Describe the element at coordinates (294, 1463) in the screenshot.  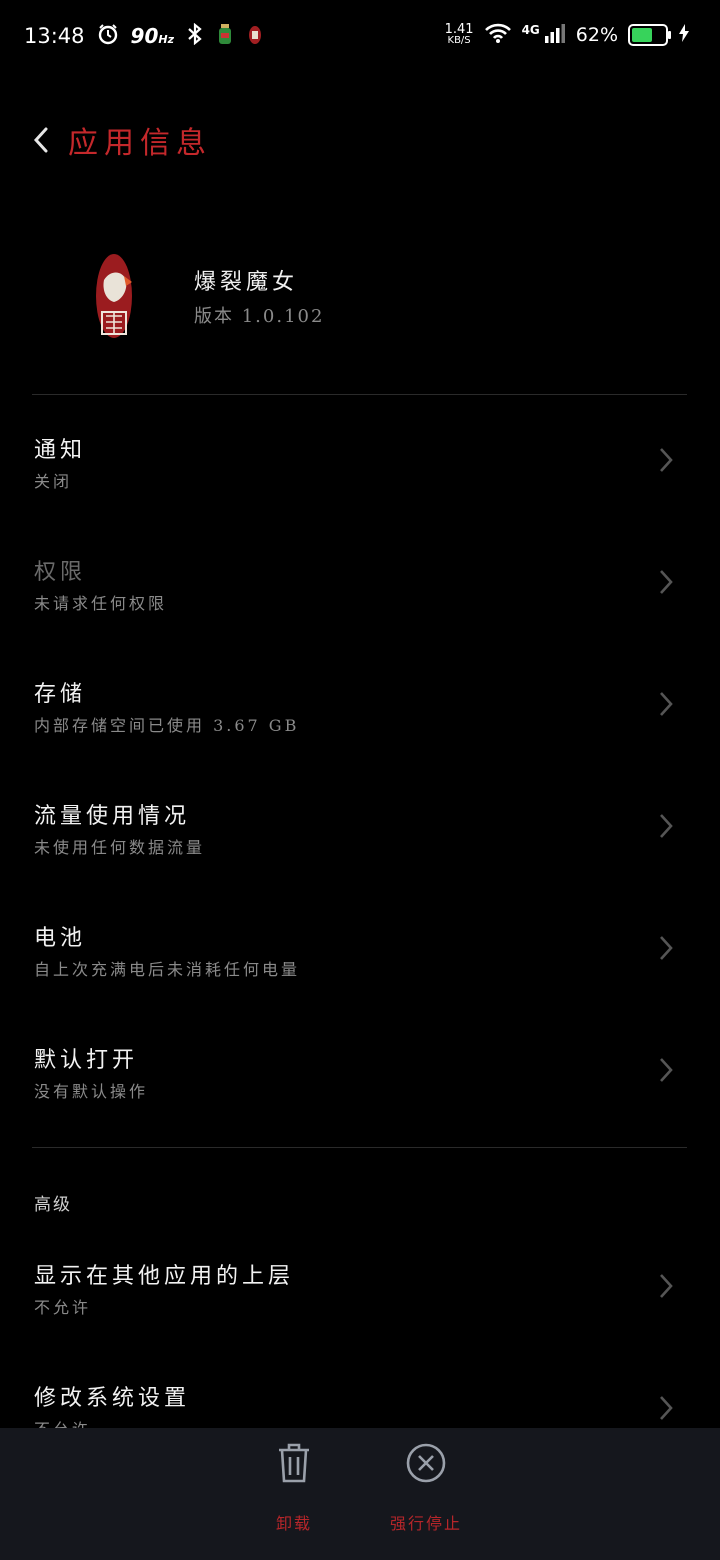
I see `trash-icon` at that location.